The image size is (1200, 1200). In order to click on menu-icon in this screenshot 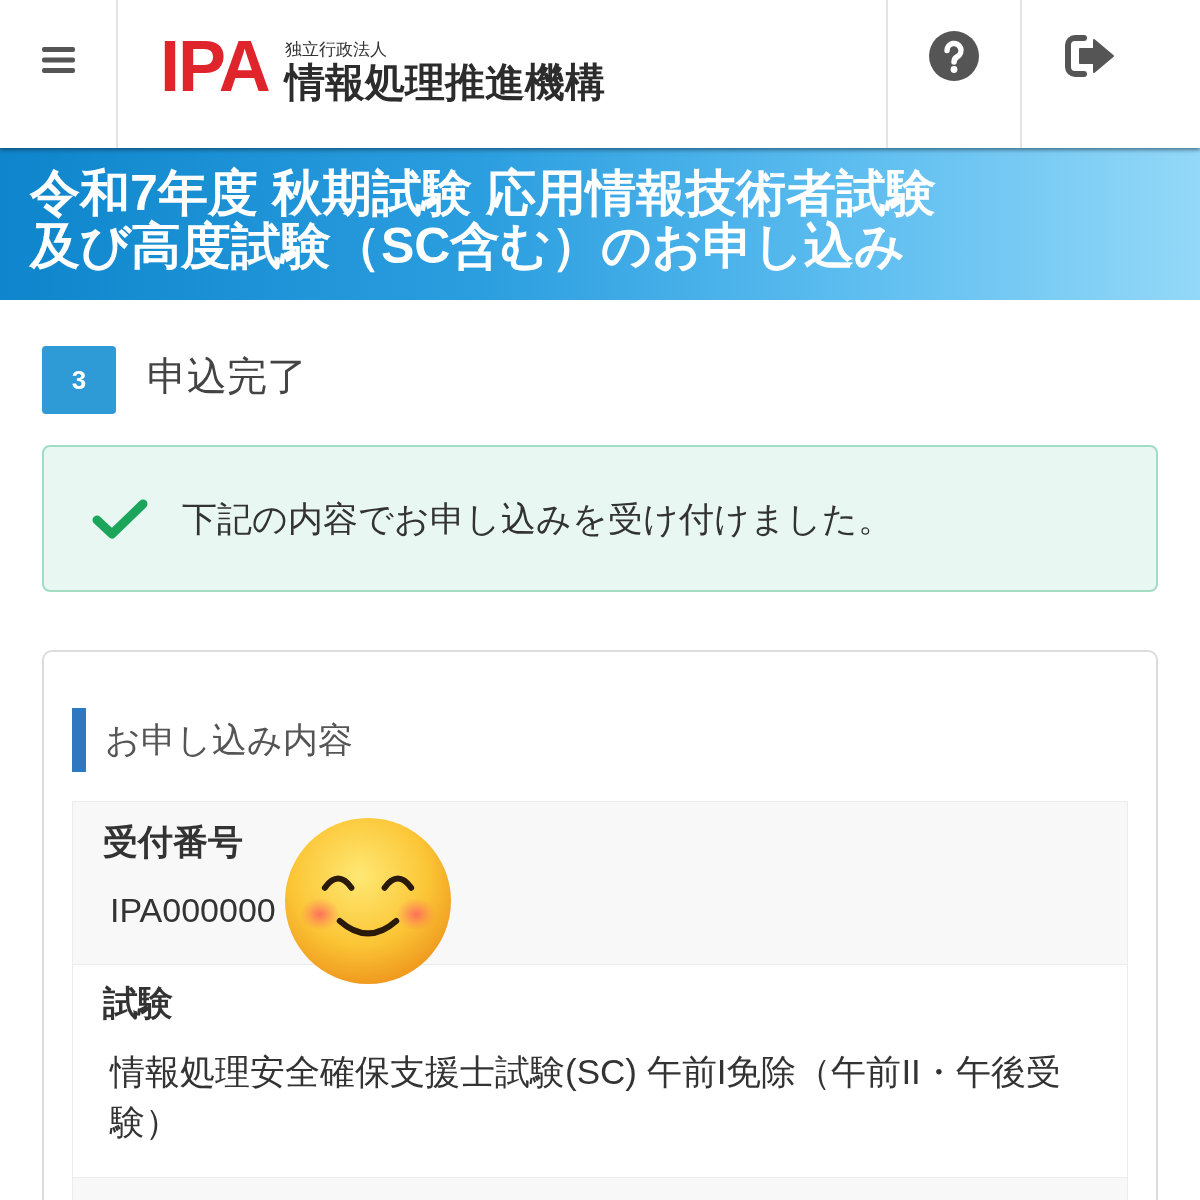, I will do `click(58, 60)`.